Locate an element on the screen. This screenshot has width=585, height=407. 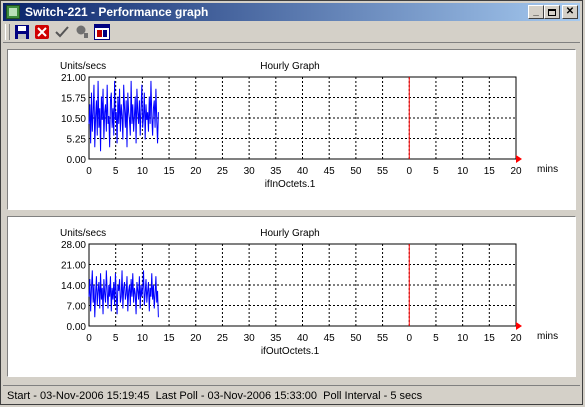
close-icon: ✕ is located at coordinates (570, 11).